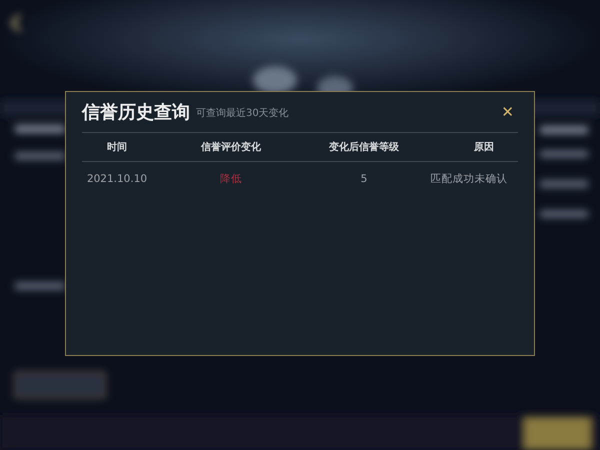  What do you see at coordinates (469, 180) in the screenshot?
I see `table-cell-text: 匹配成功未确认` at bounding box center [469, 180].